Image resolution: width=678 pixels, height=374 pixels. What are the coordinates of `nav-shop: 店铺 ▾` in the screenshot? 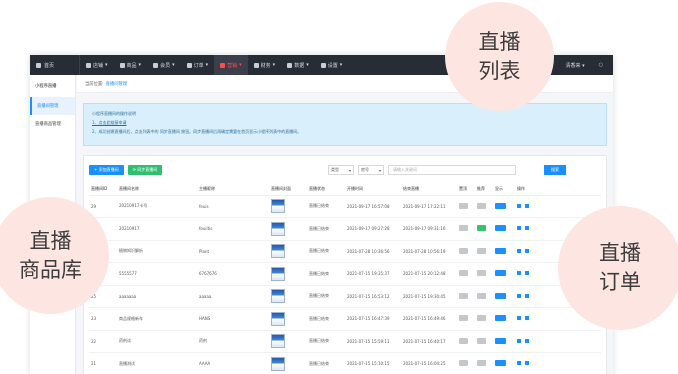 It's located at (97, 65).